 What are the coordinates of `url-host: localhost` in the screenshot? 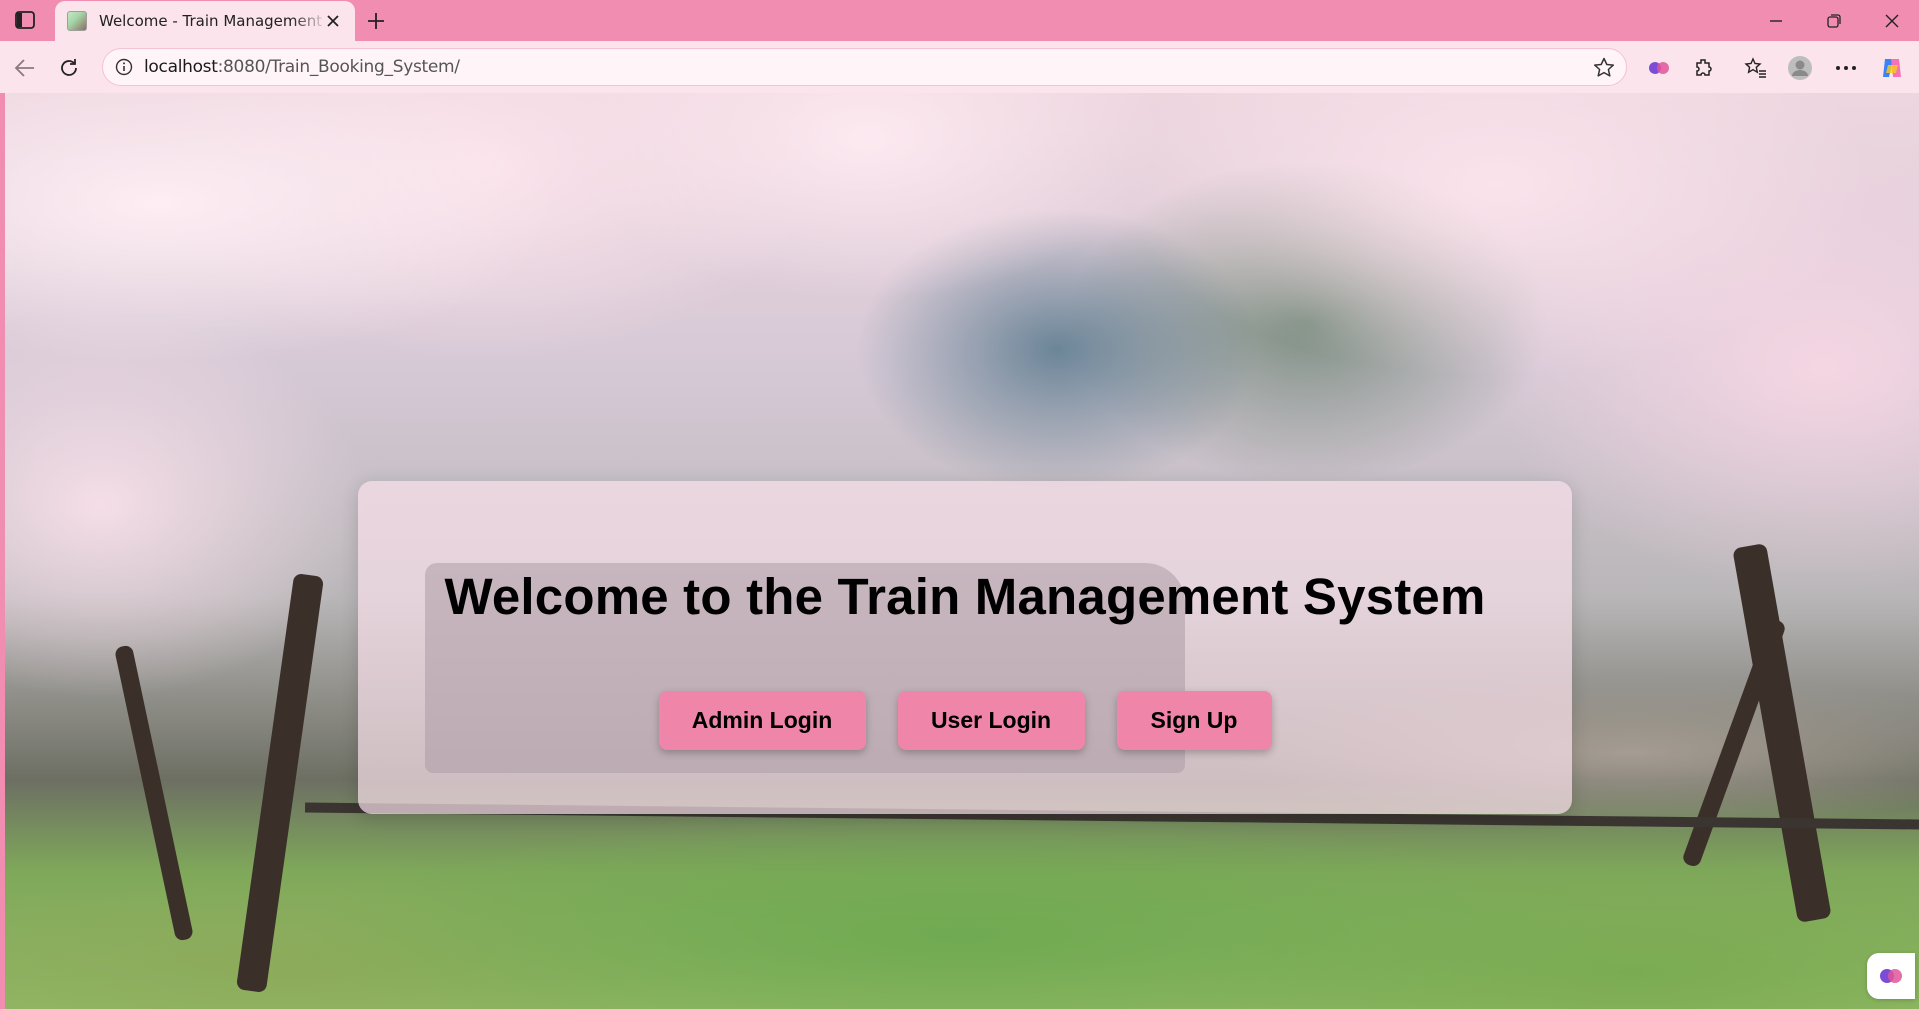 It's located at (181, 67).